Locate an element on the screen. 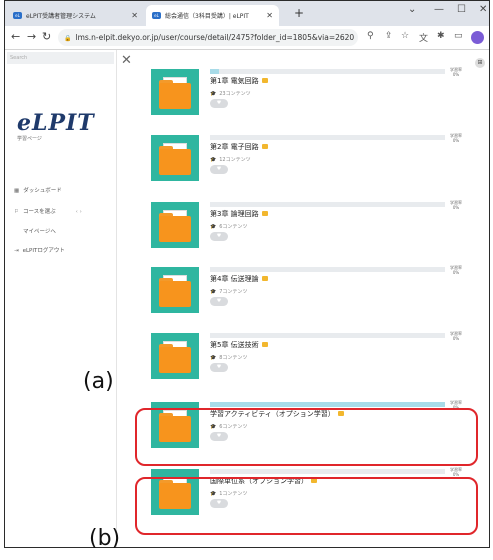 This screenshot has width=493, height=560. folder-title: 第4章 伝送理論 is located at coordinates (239, 279).